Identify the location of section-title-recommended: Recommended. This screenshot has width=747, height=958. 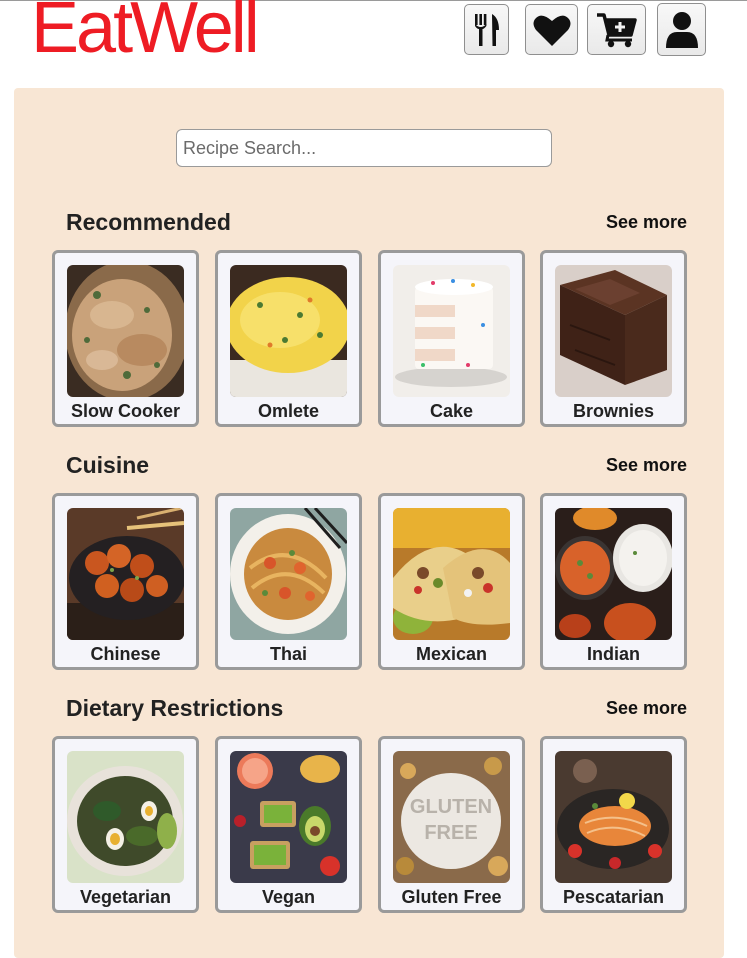
(148, 222).